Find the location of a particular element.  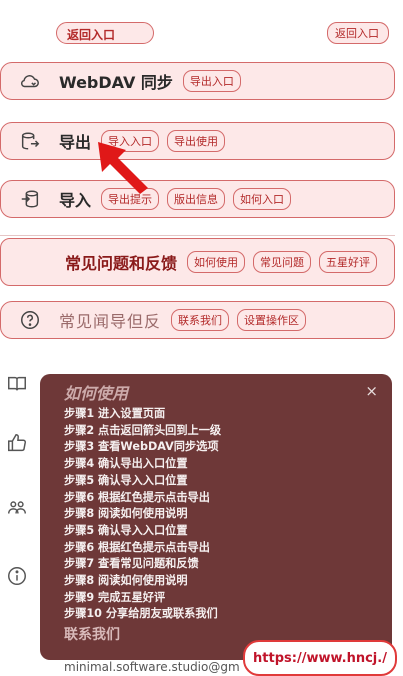

cloud-sync-icon is located at coordinates (30, 81).